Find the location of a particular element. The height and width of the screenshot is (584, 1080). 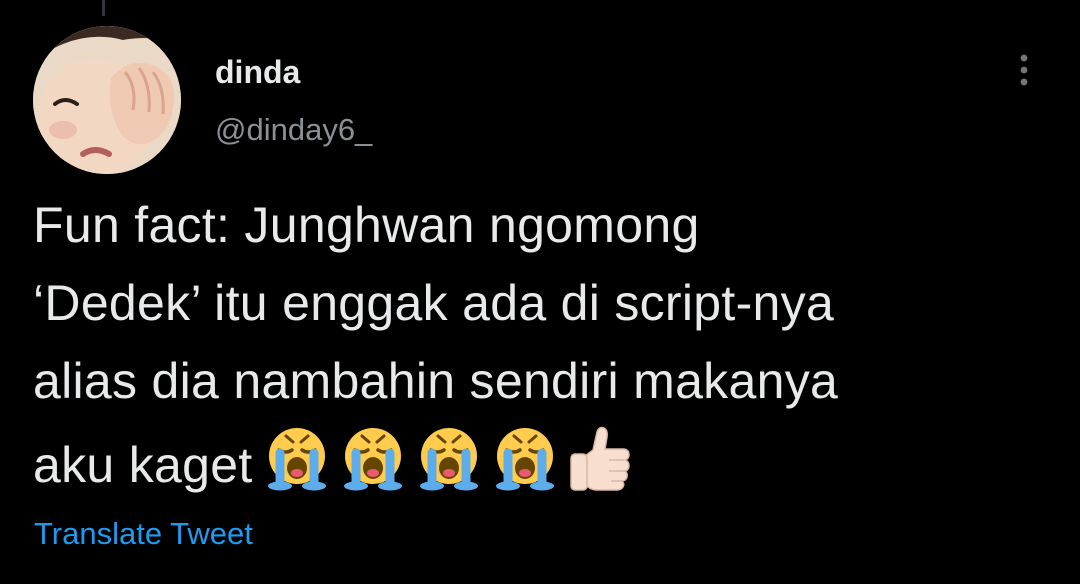

more-horizontal-icon is located at coordinates (1024, 70).